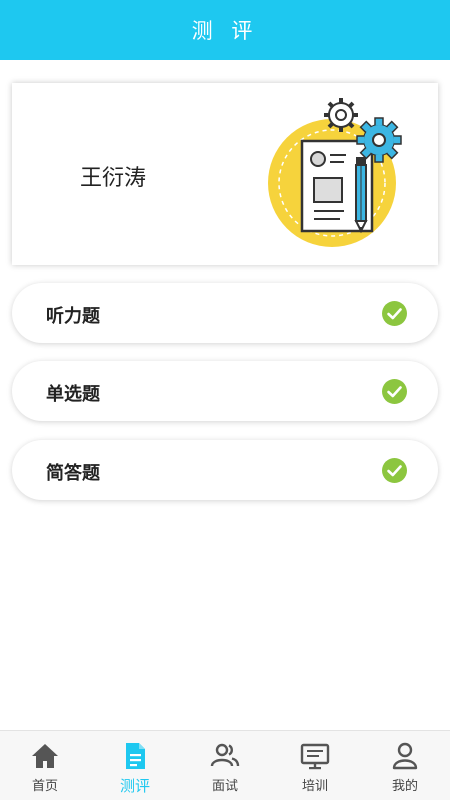 This screenshot has width=450, height=800. Describe the element at coordinates (404, 786) in the screenshot. I see `tab-label: 我的` at that location.